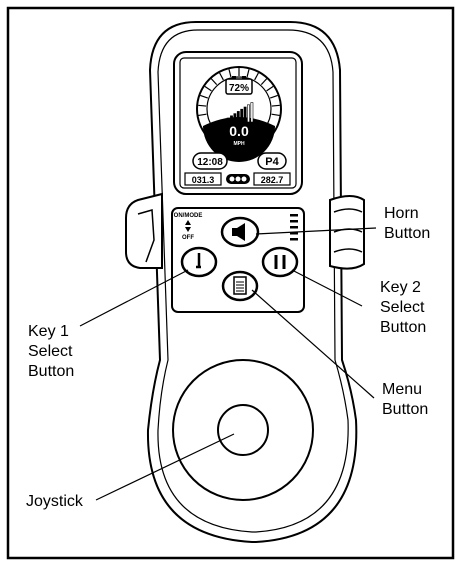 This screenshot has width=461, height=571. Describe the element at coordinates (239, 131) in the screenshot. I see `speed-value: 0.0` at that location.